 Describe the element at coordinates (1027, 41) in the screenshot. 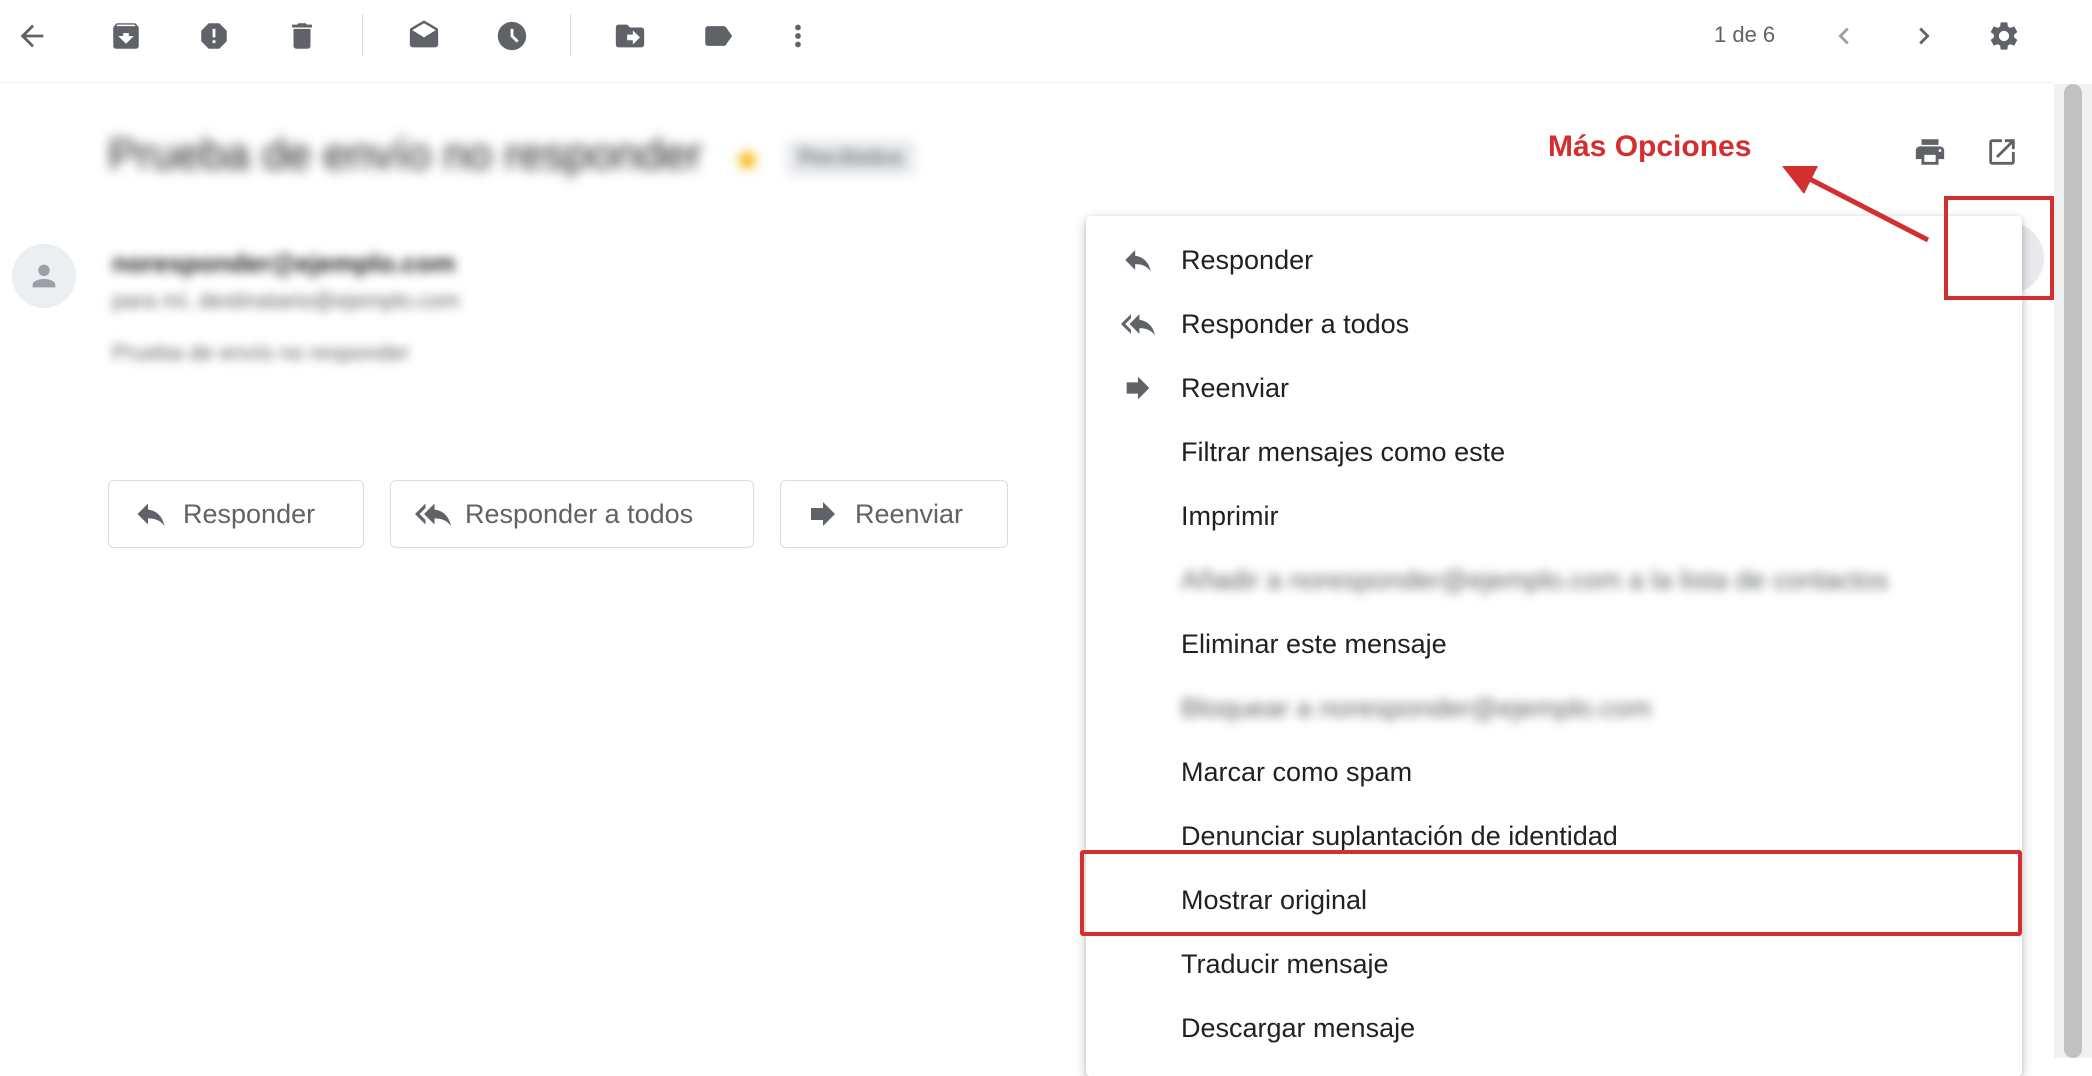

I see `toolbar: 1 de 6` at that location.